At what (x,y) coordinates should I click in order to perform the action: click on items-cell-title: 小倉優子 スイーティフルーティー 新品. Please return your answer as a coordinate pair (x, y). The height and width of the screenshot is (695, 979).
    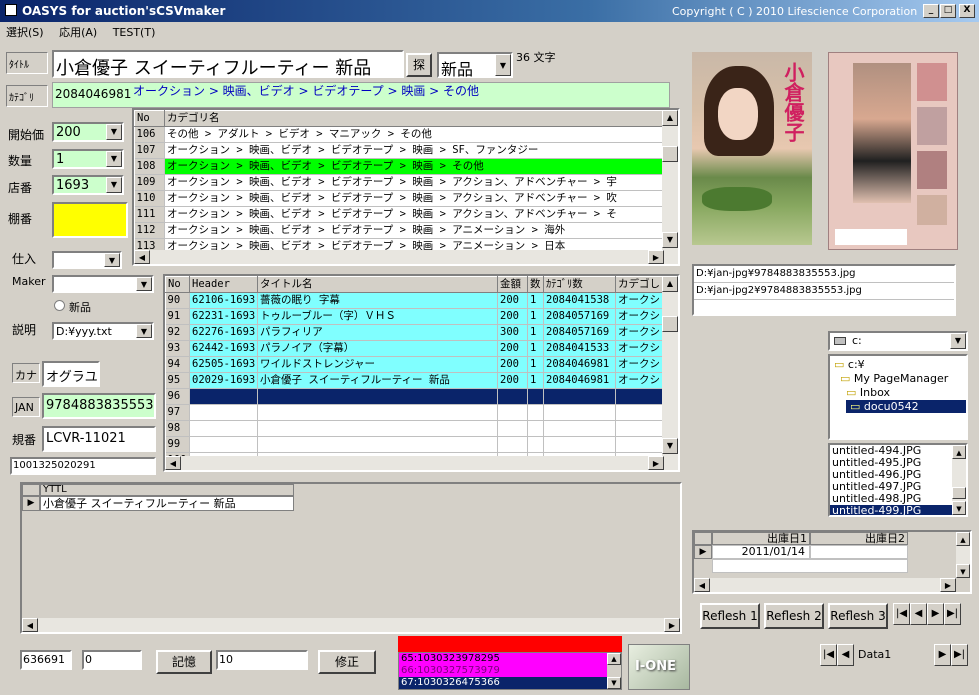
    Looking at the image, I should click on (377, 380).